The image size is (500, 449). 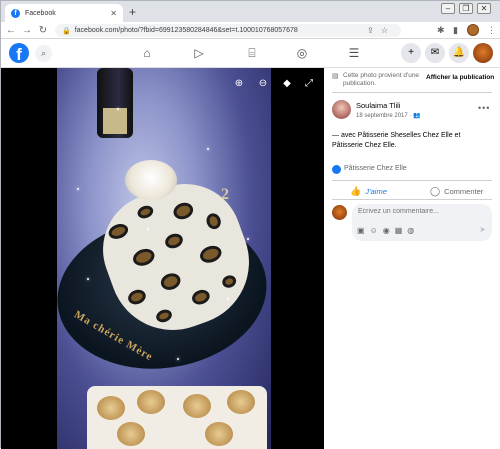 I want to click on gif-icon: ▦, so click(x=399, y=230).